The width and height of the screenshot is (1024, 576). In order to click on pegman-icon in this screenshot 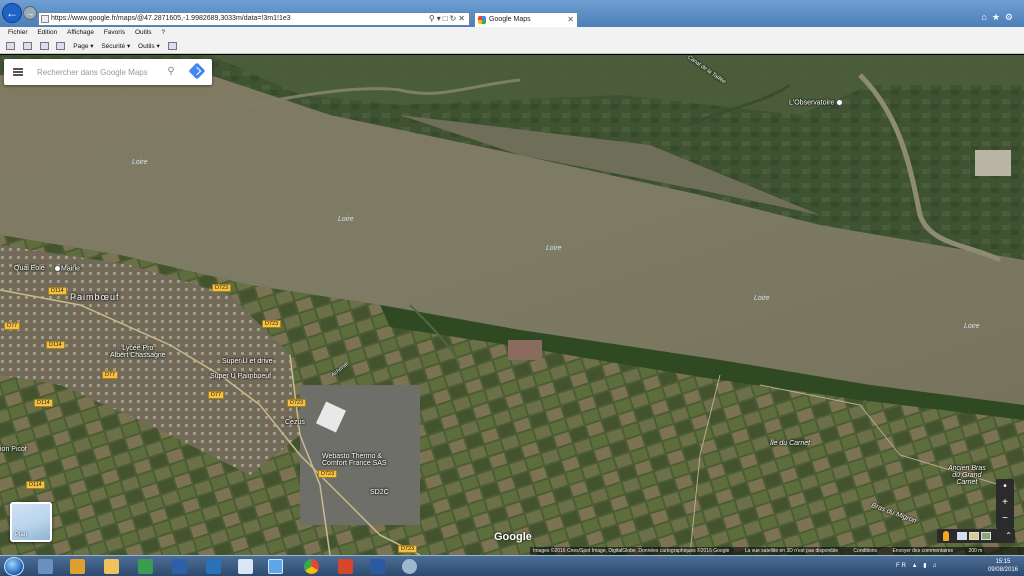, I will do `click(946, 536)`.